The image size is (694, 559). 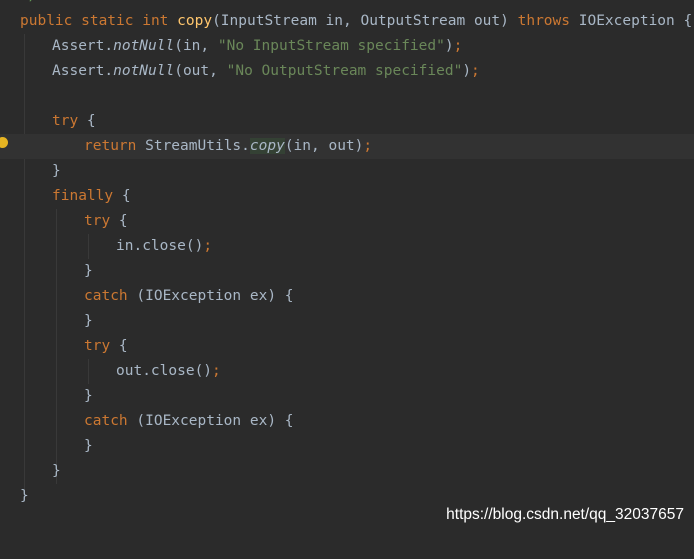 I want to click on code-line: in.close();, so click(x=164, y=246).